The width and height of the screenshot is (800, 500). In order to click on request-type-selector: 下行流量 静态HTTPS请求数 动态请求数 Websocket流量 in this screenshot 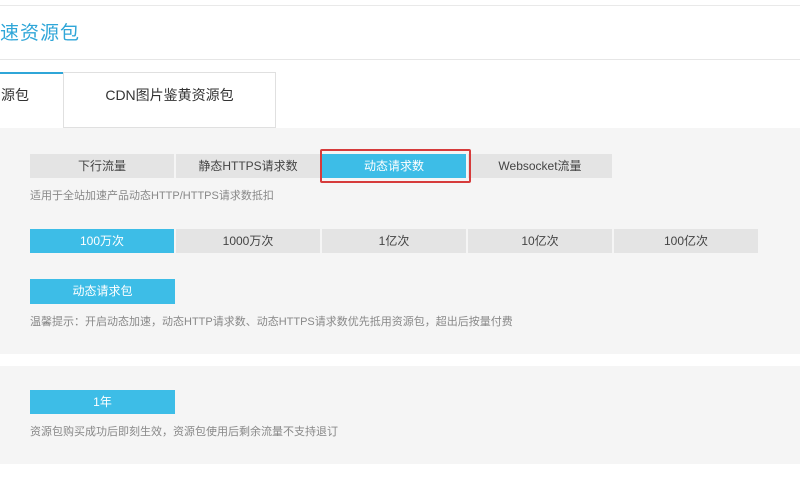, I will do `click(321, 166)`.